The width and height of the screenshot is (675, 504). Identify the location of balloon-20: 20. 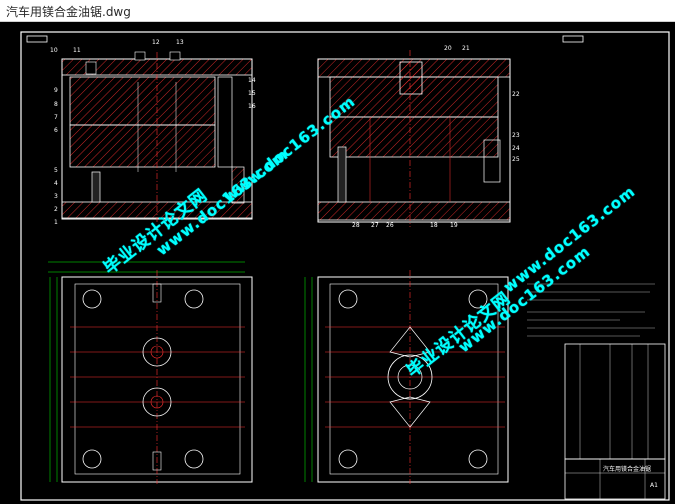
(448, 48).